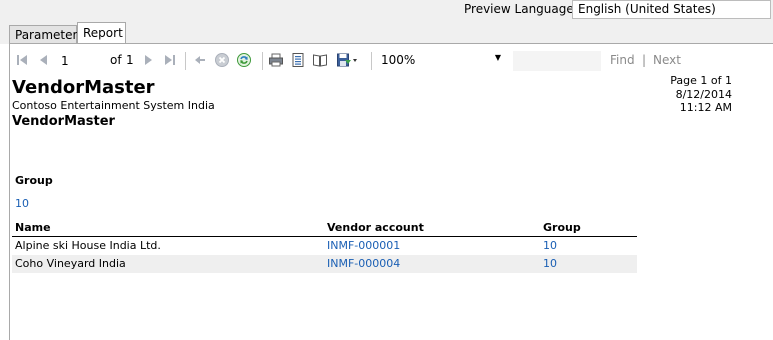  I want to click on report-subtitle: VendorMaster, so click(63, 121).